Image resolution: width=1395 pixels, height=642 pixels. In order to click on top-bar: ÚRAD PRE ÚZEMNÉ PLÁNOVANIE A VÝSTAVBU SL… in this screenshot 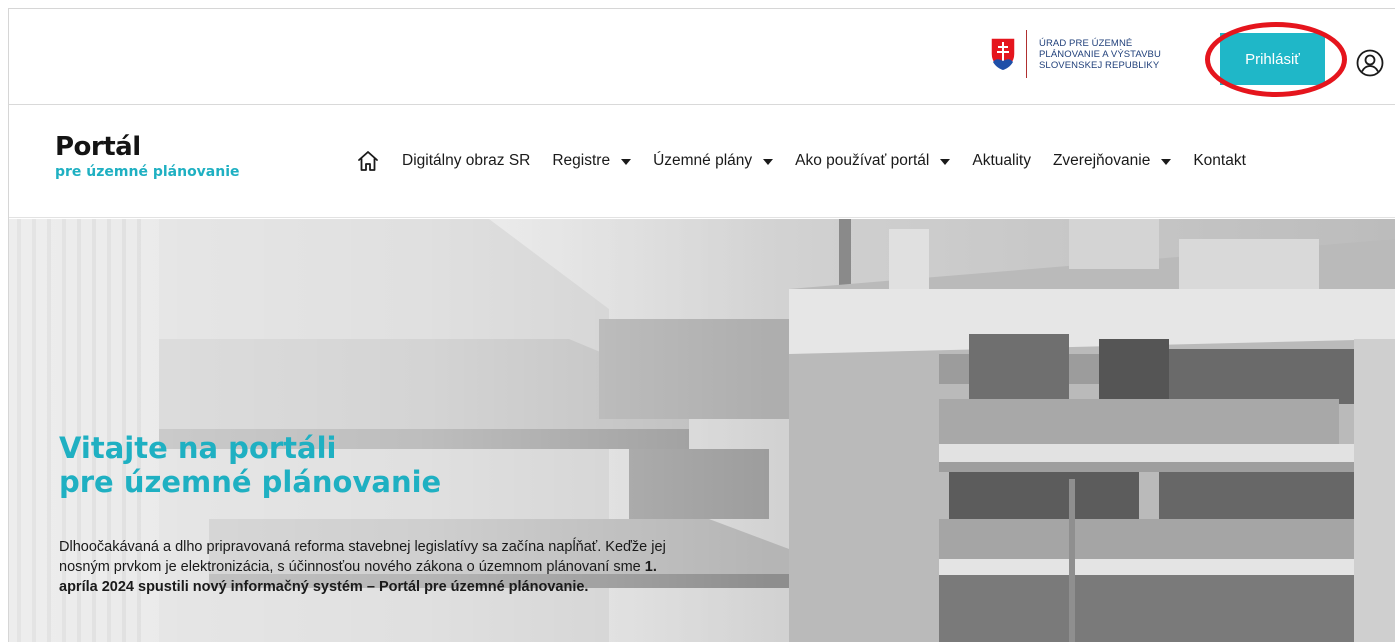, I will do `click(702, 57)`.